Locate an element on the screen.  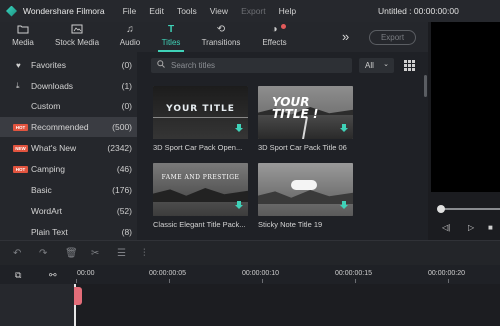
preview-scrubber-handle is located at coordinates (441, 209).